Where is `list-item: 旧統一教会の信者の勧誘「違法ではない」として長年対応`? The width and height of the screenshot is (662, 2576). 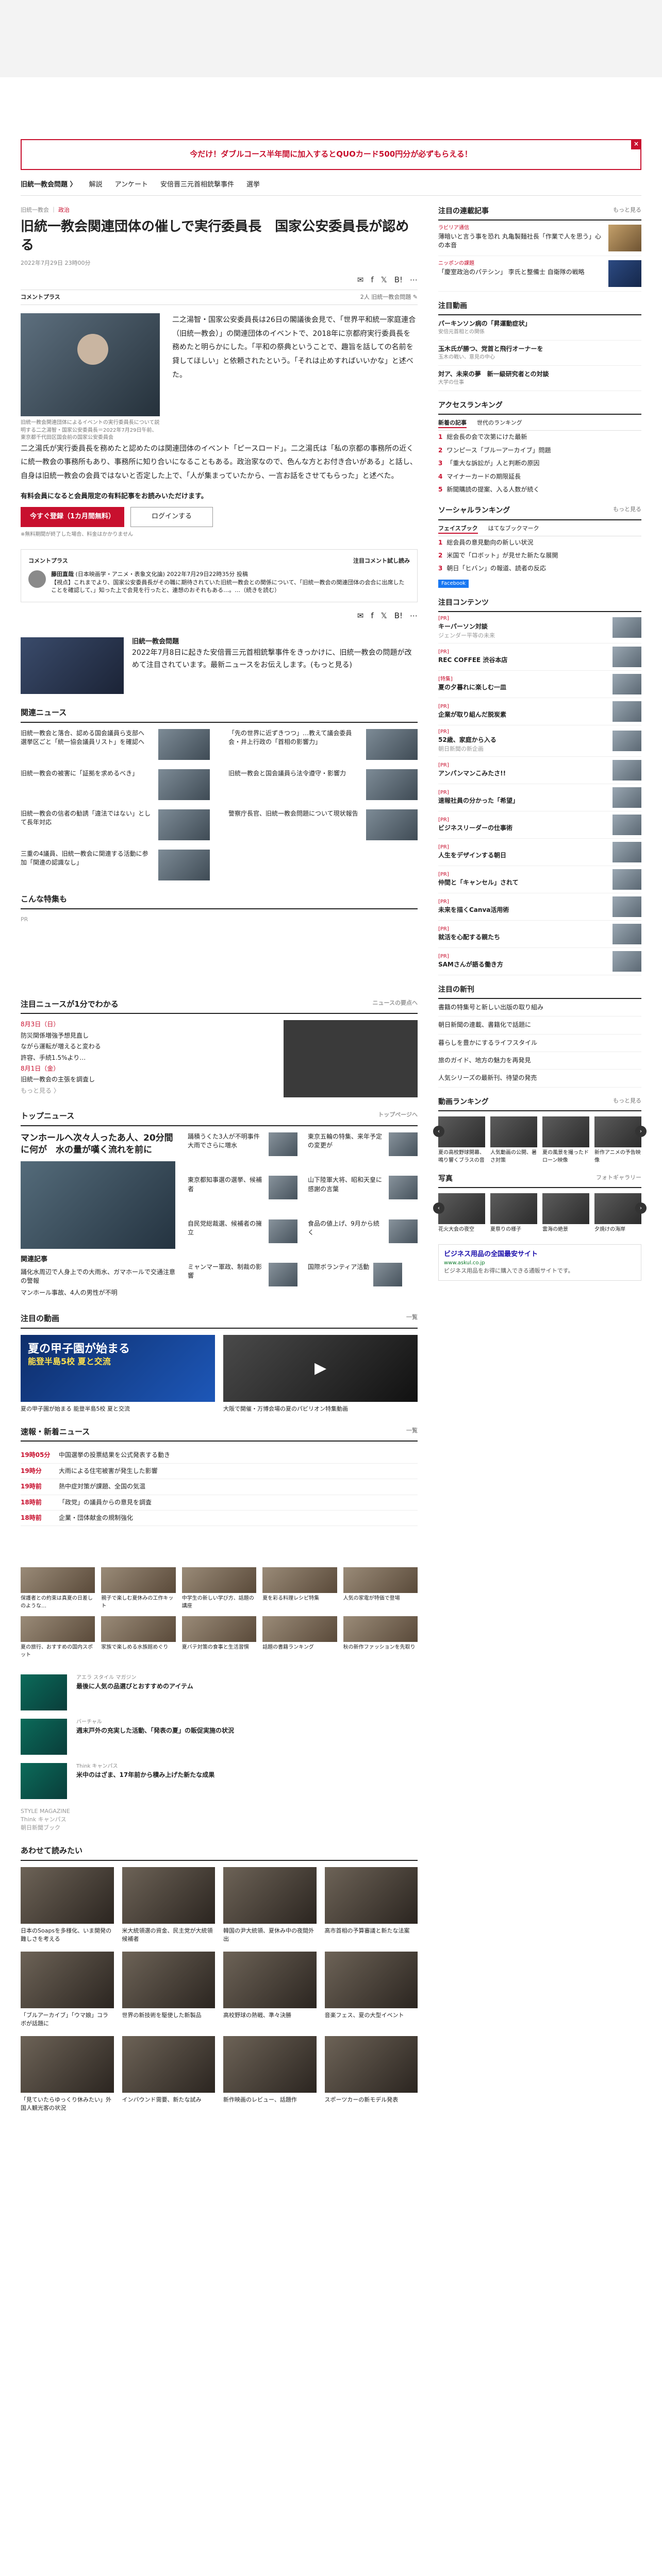
list-item: 旧統一教会の信者の勧誘「違法ではない」として長年対応 is located at coordinates (115, 824).